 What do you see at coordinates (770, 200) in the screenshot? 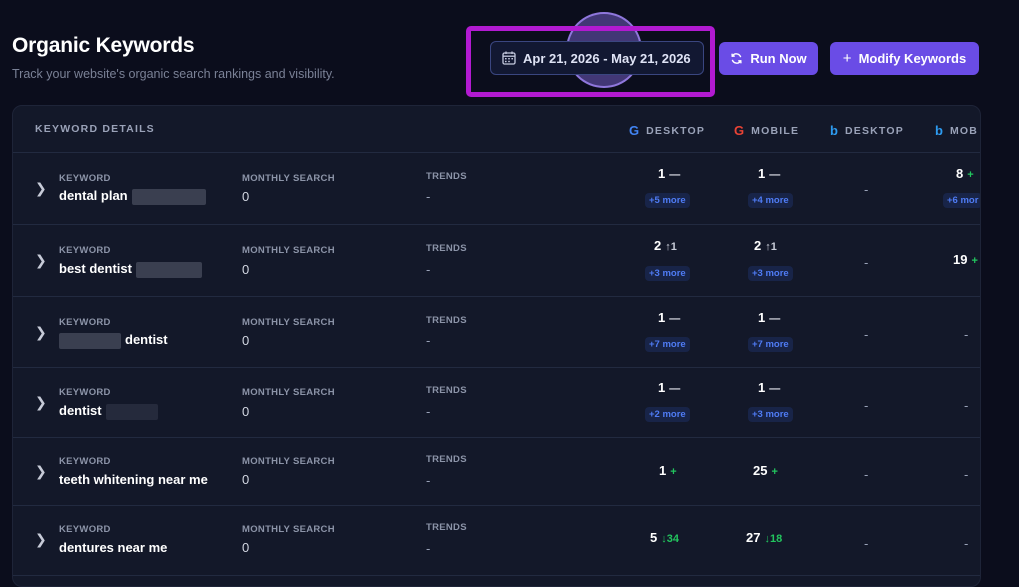
I see `more-positions-badge: +4 more` at bounding box center [770, 200].